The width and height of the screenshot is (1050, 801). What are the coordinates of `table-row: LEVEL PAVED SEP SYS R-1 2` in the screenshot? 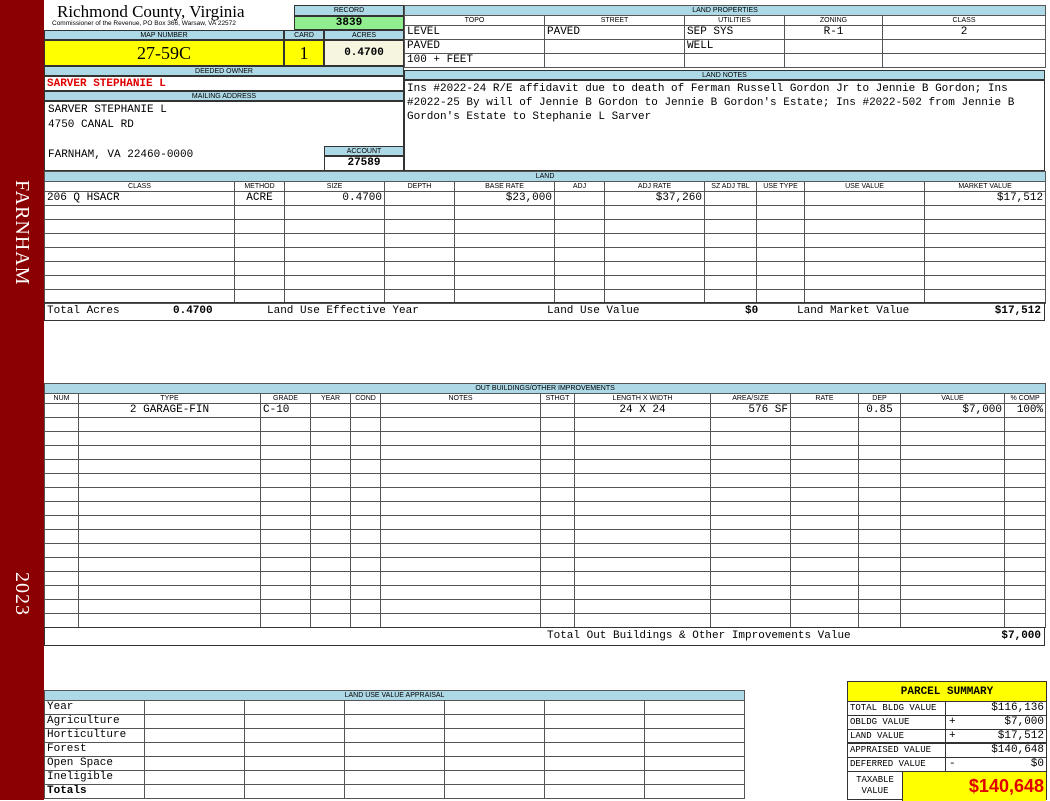 It's located at (725, 32).